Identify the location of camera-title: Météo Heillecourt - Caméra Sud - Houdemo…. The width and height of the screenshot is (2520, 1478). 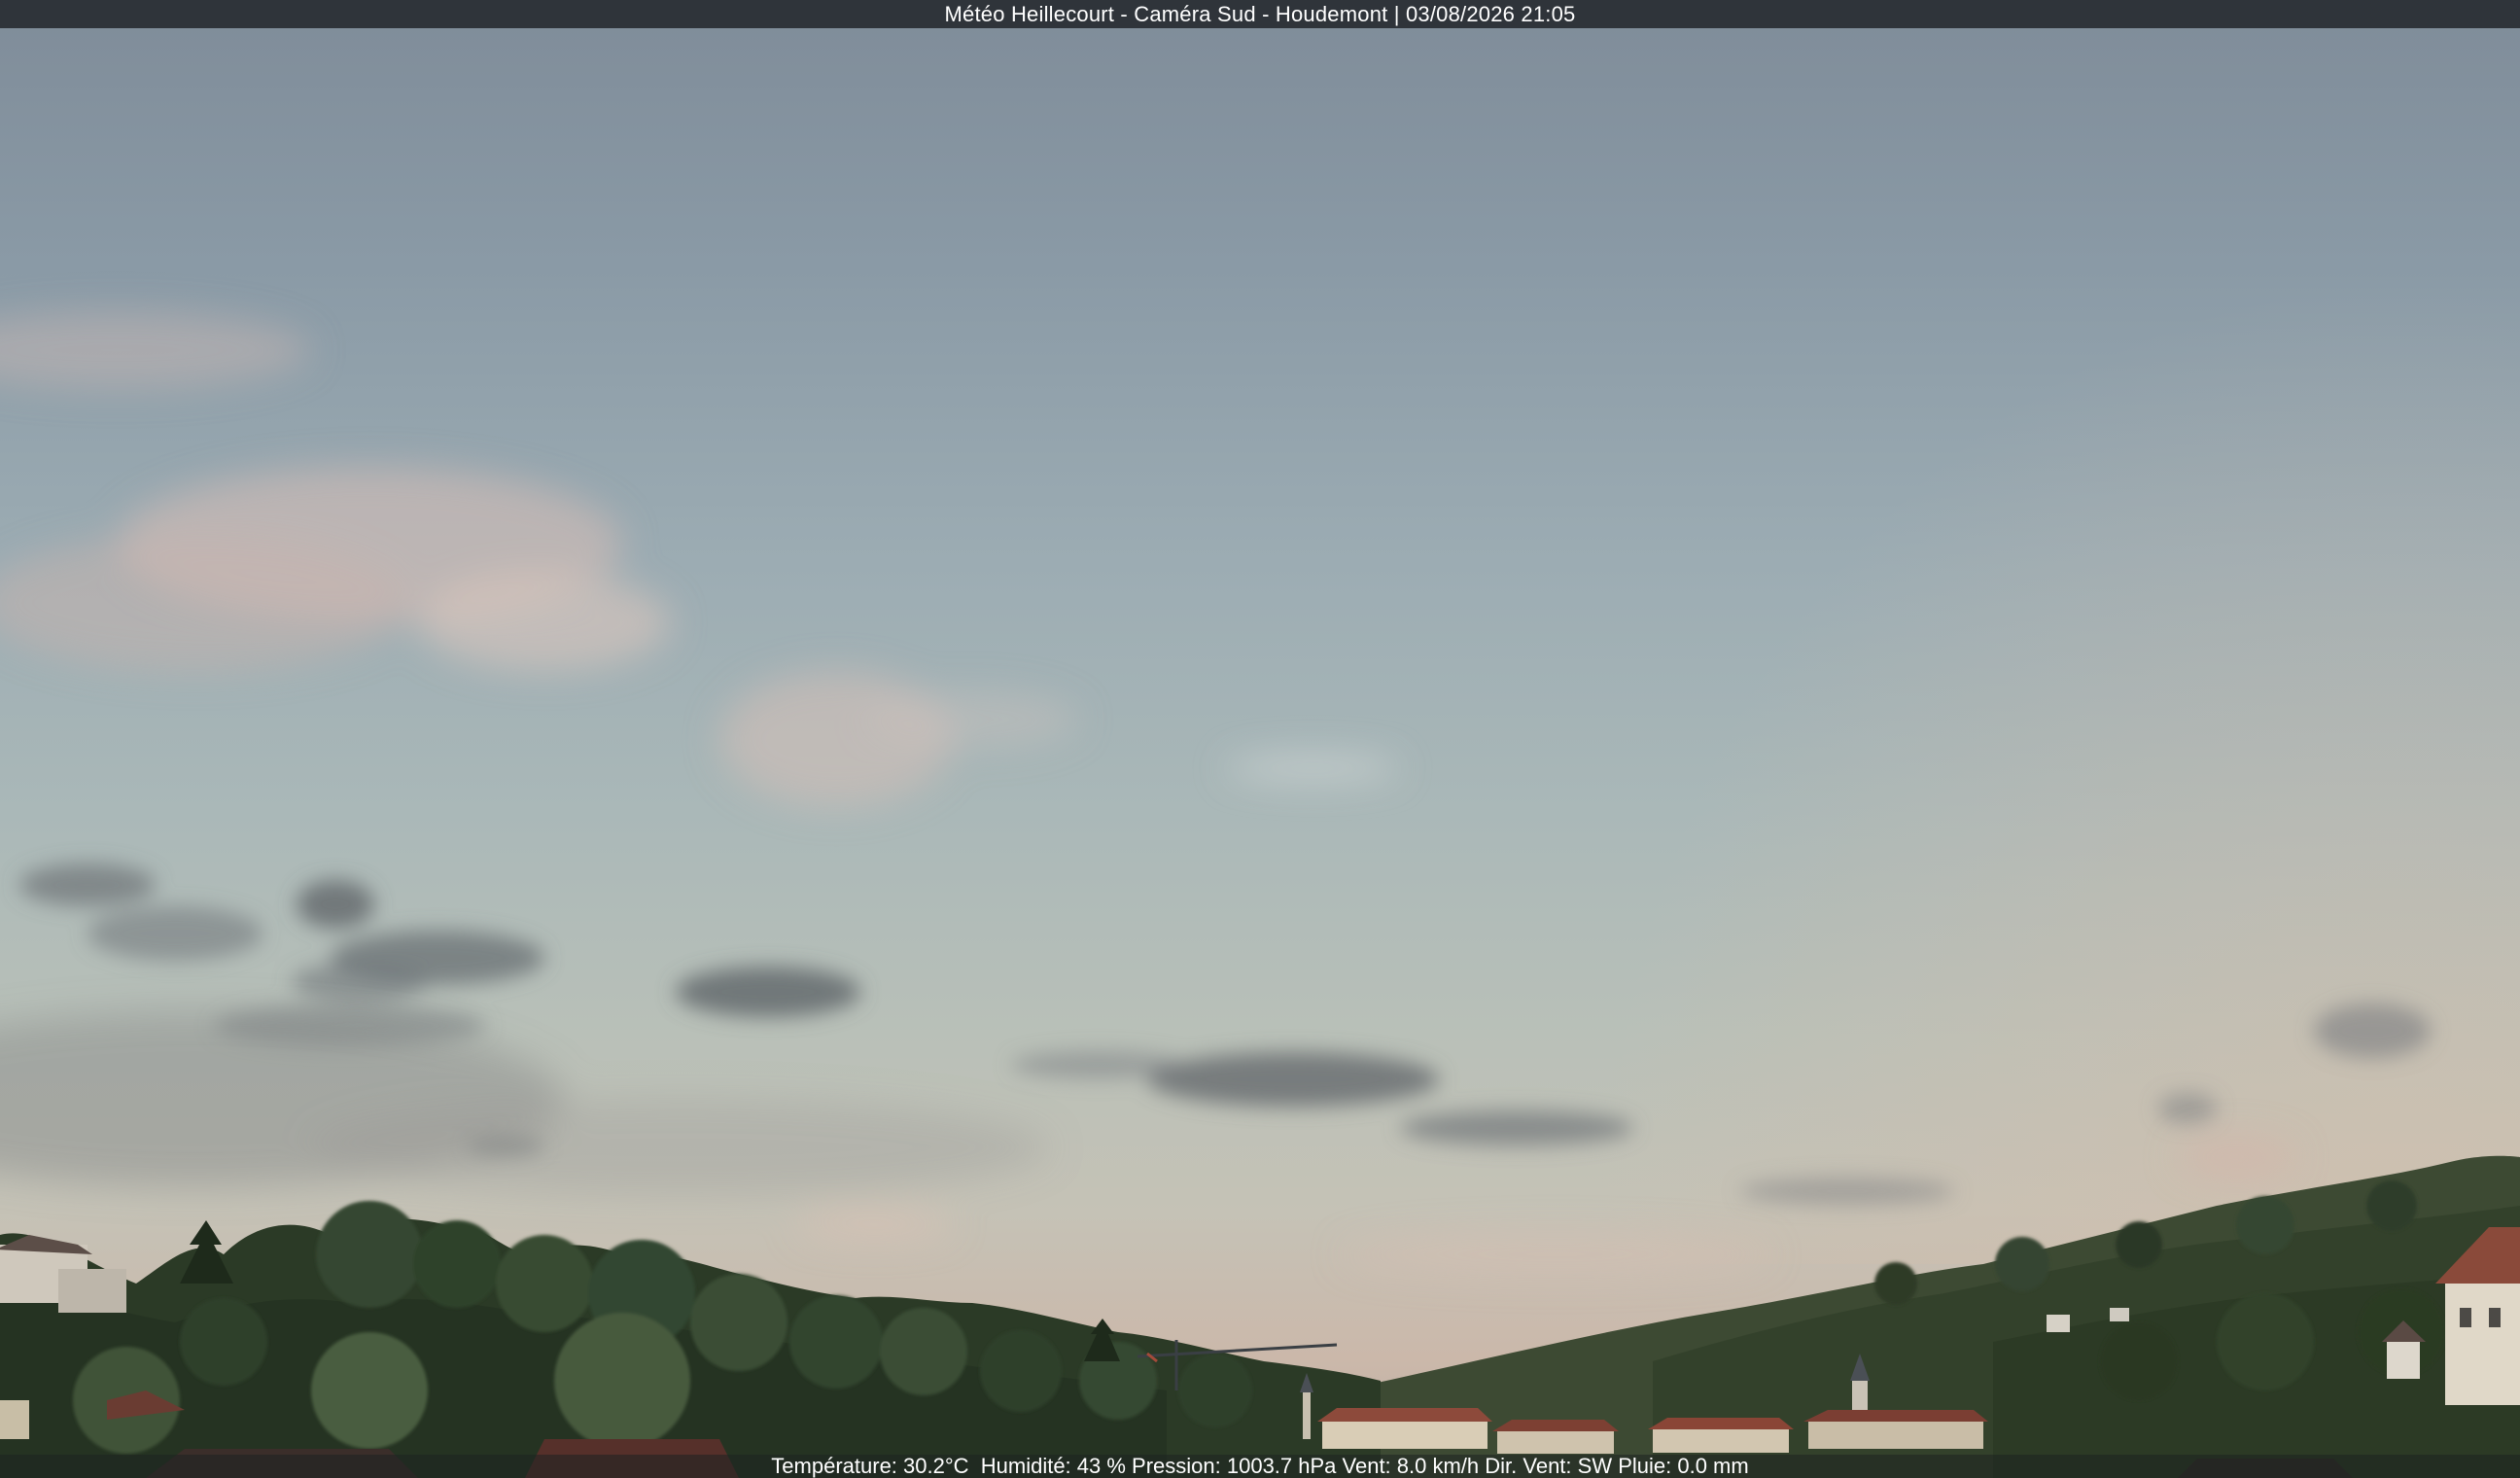
(1260, 13).